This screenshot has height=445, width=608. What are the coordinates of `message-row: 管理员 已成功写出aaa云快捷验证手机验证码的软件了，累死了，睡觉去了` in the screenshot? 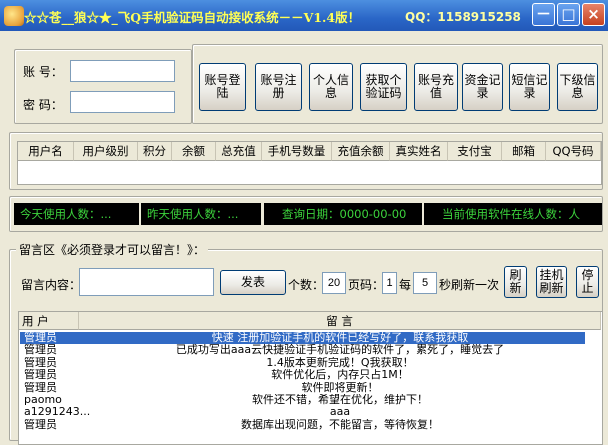 It's located at (302, 350).